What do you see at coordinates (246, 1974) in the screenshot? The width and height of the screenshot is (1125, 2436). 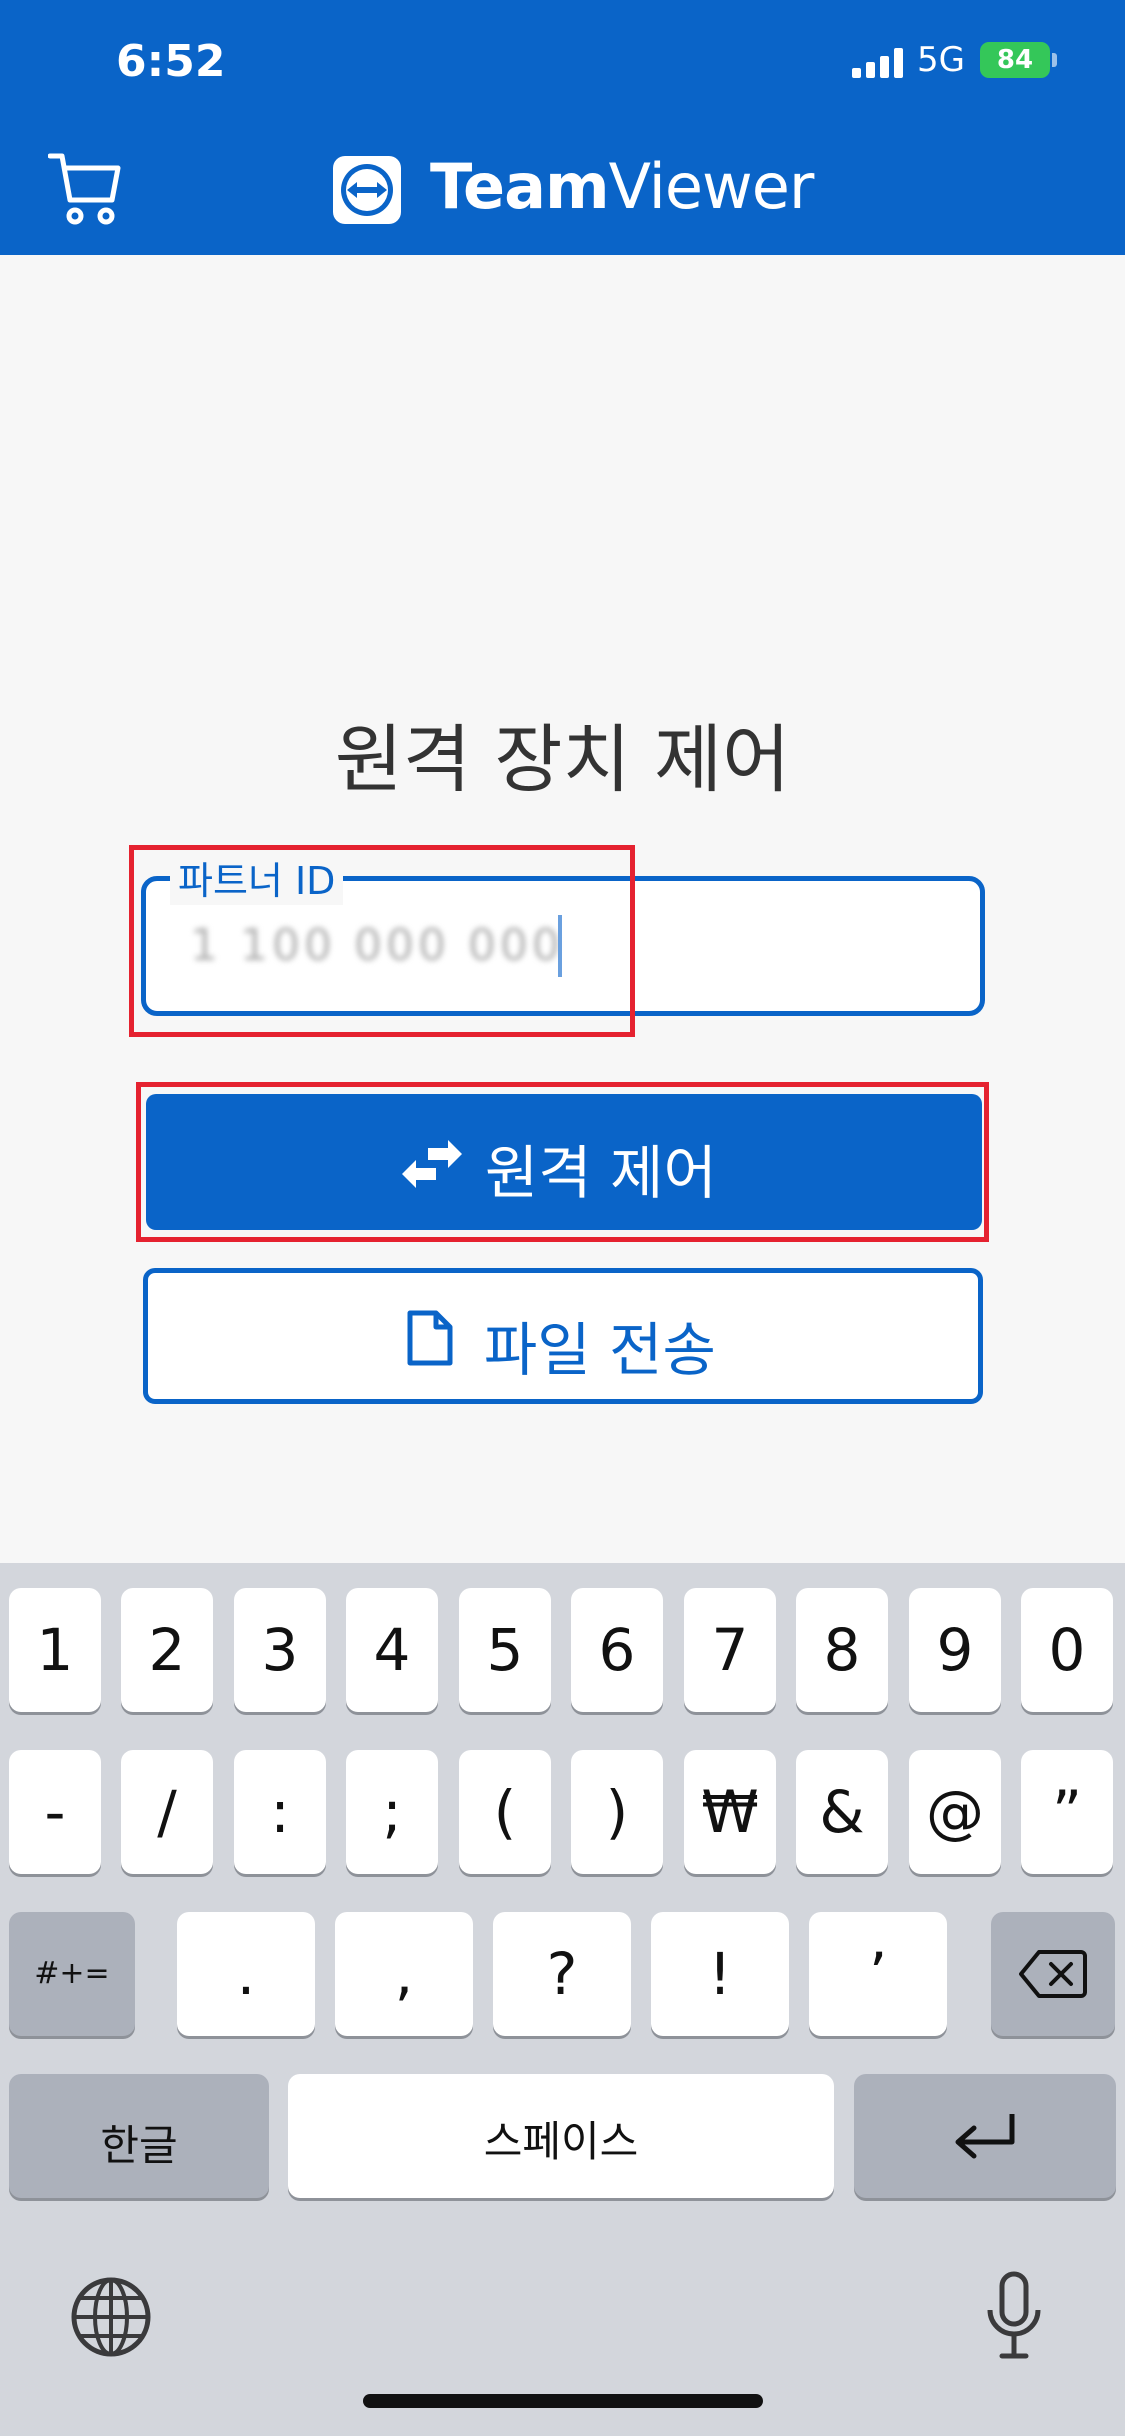 I see `key-period: .` at bounding box center [246, 1974].